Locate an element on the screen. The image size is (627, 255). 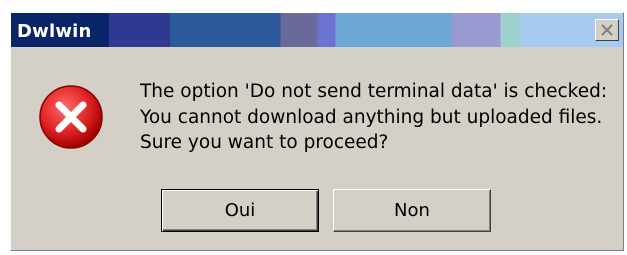
yes-button: Oui is located at coordinates (240, 210).